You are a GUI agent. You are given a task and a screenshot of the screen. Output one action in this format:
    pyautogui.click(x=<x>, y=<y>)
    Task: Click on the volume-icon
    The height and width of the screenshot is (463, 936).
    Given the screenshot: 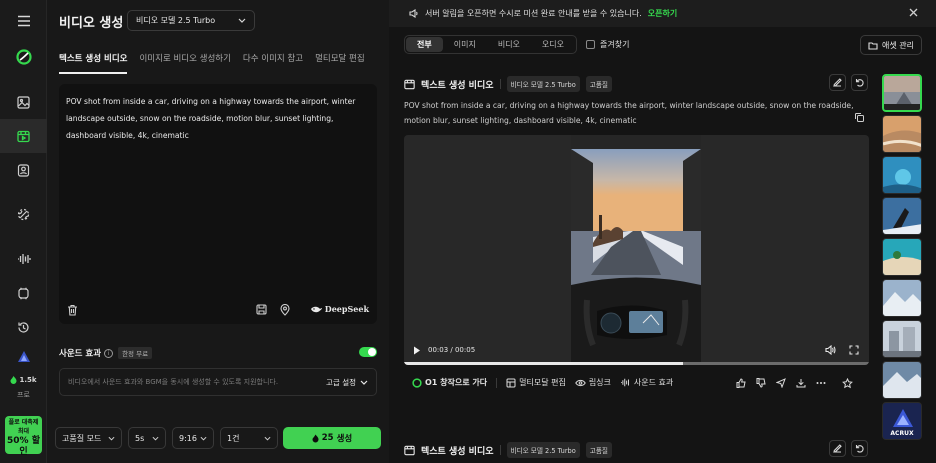 What is the action you would take?
    pyautogui.click(x=830, y=350)
    